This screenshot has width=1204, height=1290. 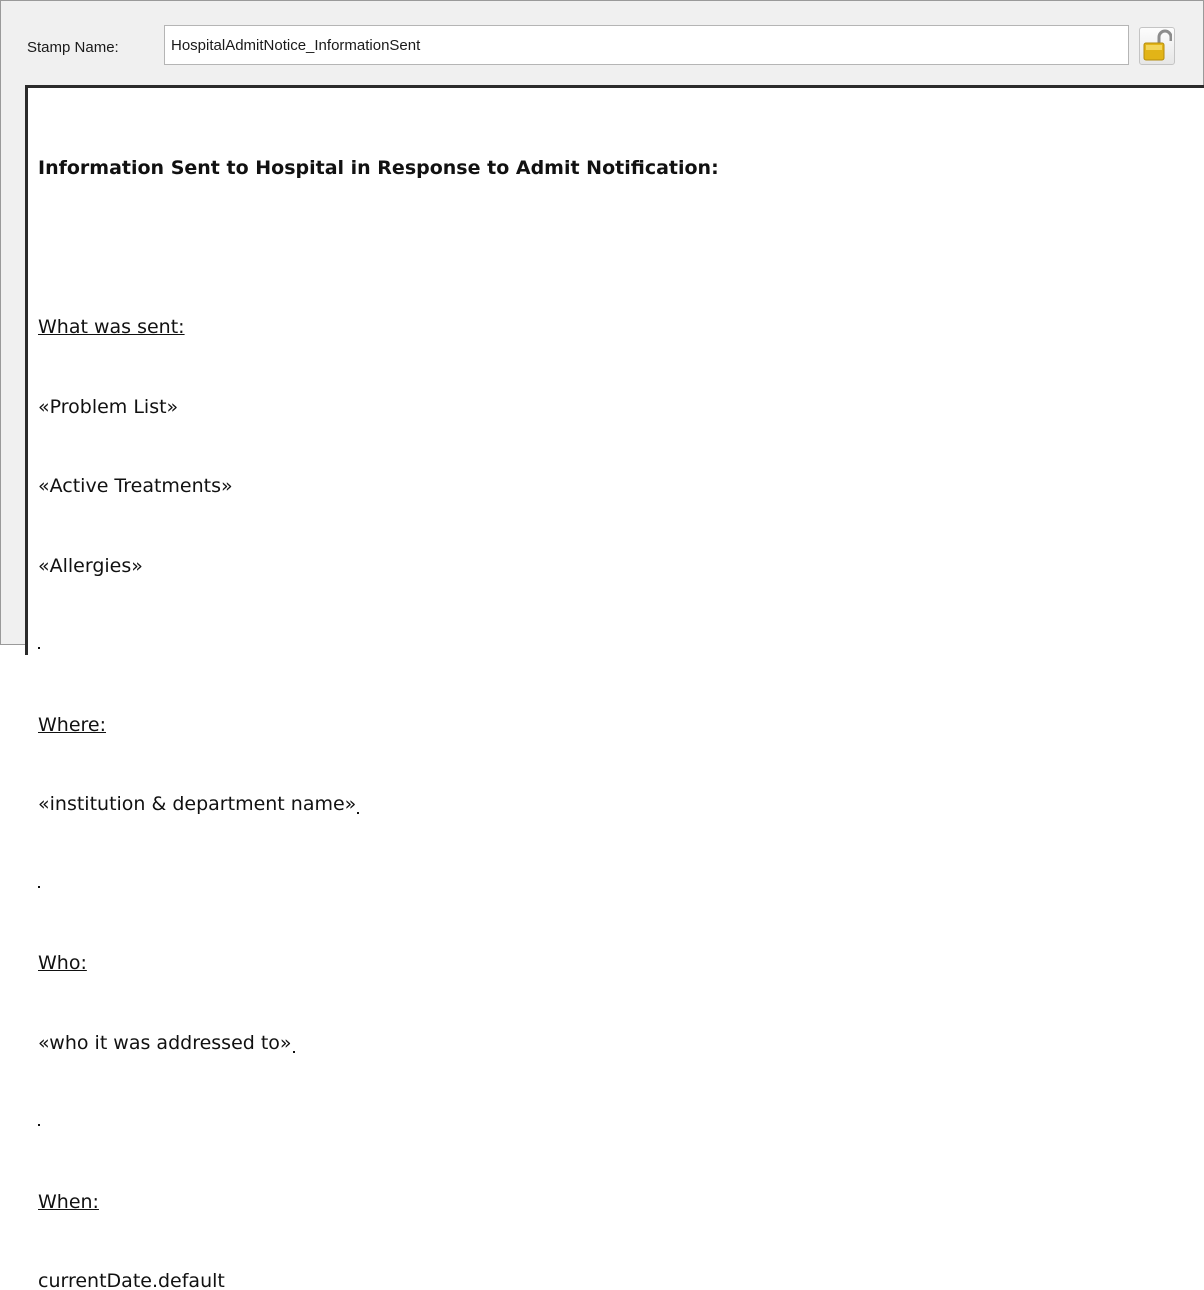 I want to click on lock-toggle-button, so click(x=1157, y=46).